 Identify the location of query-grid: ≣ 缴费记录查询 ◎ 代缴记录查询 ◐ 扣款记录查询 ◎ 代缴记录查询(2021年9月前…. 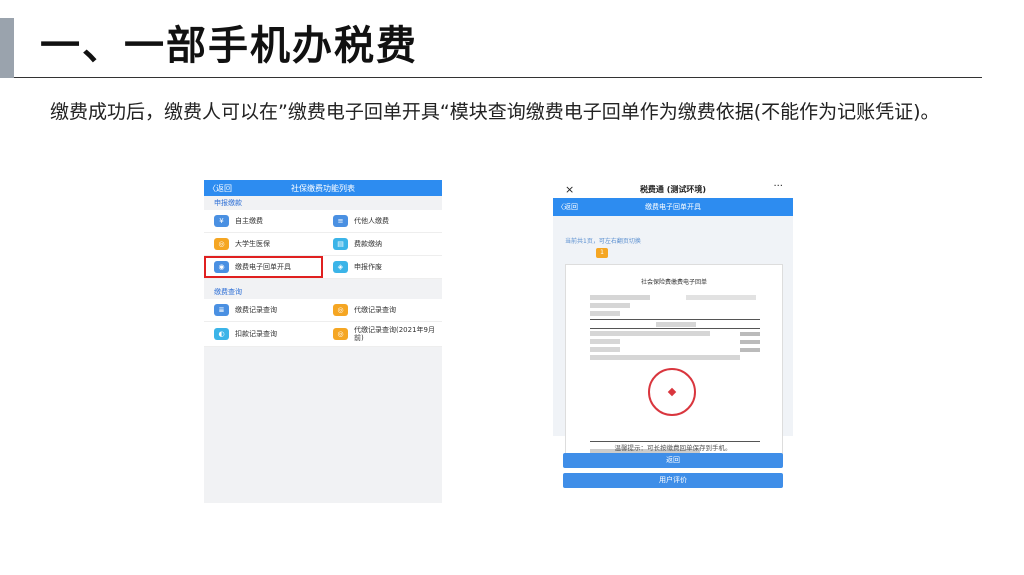
(323, 323).